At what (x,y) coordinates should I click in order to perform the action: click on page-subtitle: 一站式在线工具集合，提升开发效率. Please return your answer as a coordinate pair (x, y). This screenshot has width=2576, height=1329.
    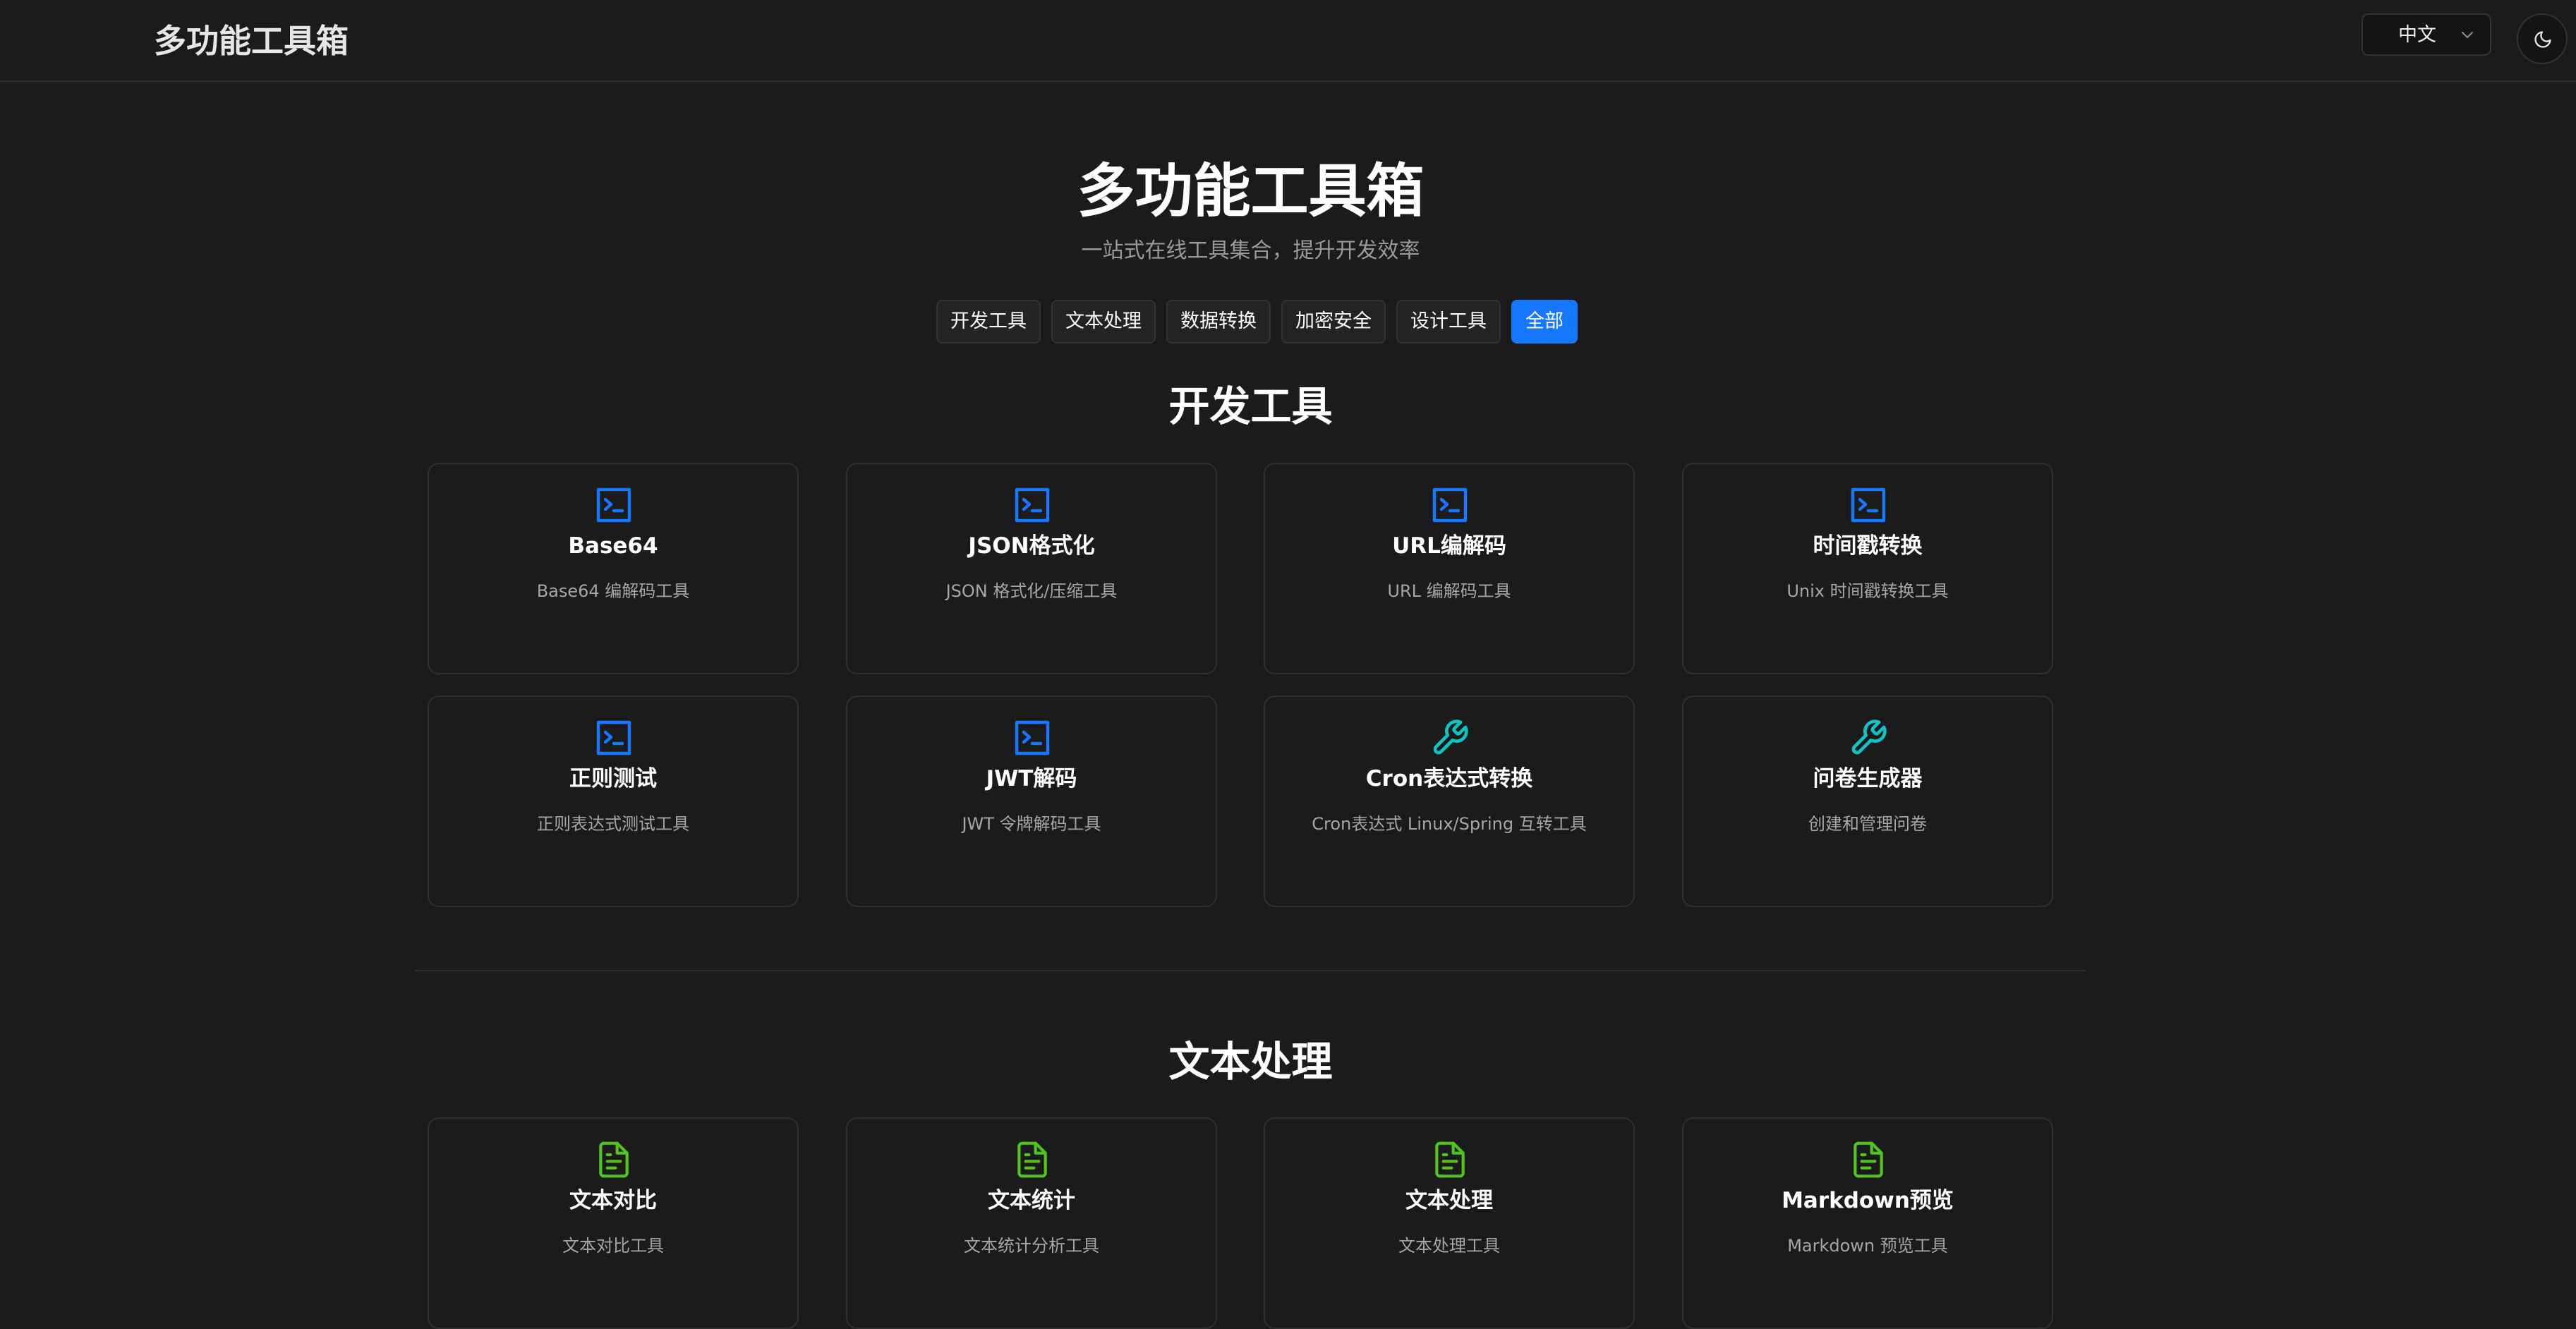
    Looking at the image, I should click on (1251, 250).